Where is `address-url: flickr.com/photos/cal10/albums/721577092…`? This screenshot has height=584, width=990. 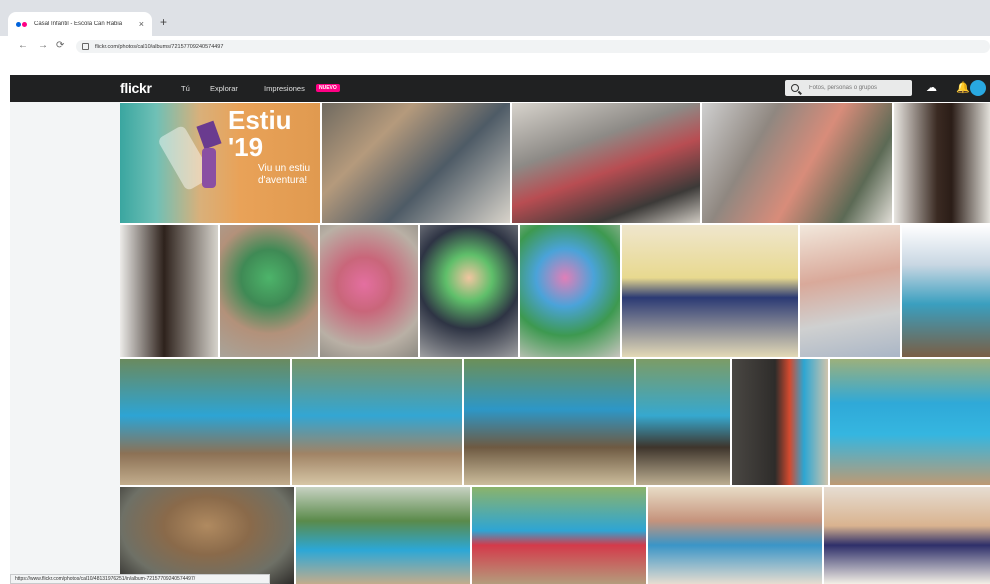
address-url: flickr.com/photos/cal10/albums/721577092… is located at coordinates (159, 46).